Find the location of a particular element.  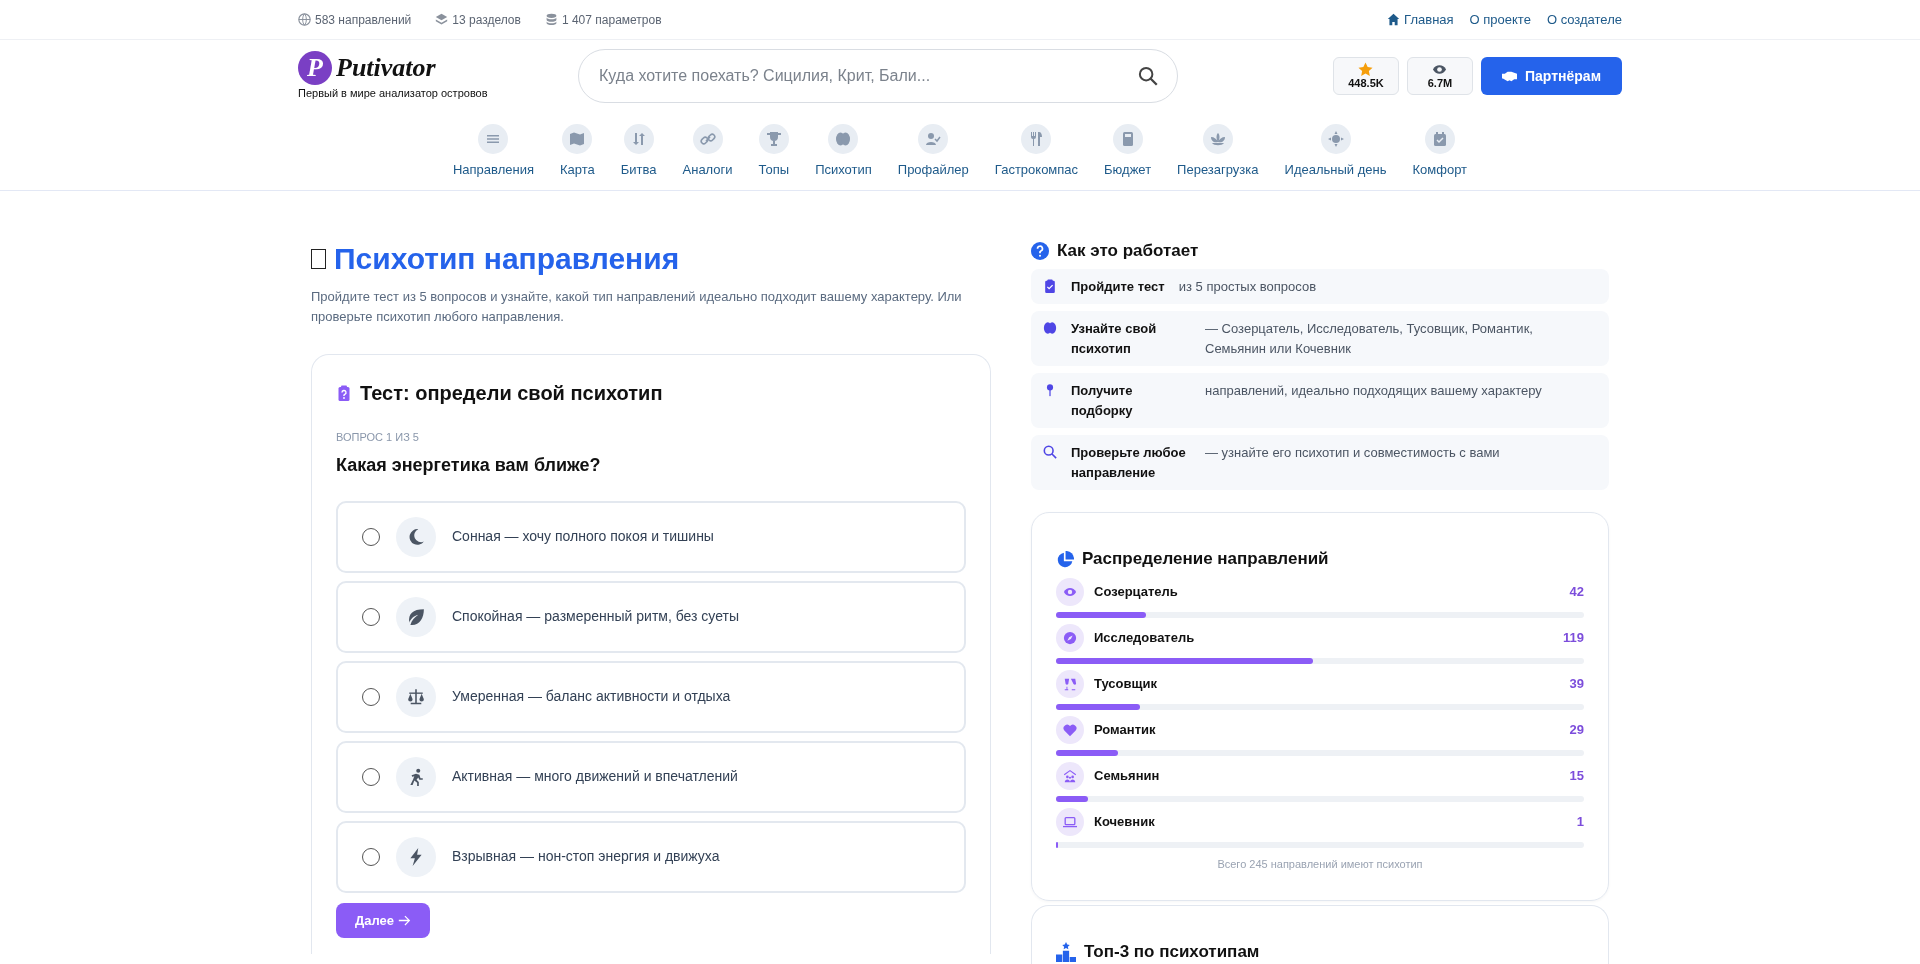

option-label: Спокойная — размеренный ритм, без суеты is located at coordinates (595, 617).